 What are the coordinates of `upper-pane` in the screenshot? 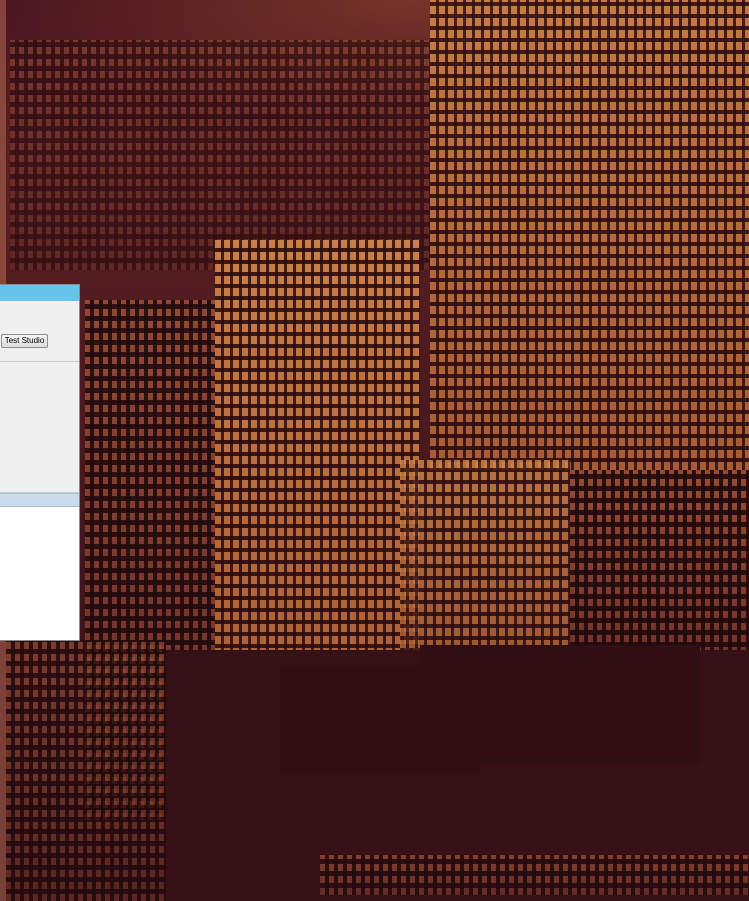 It's located at (39, 427).